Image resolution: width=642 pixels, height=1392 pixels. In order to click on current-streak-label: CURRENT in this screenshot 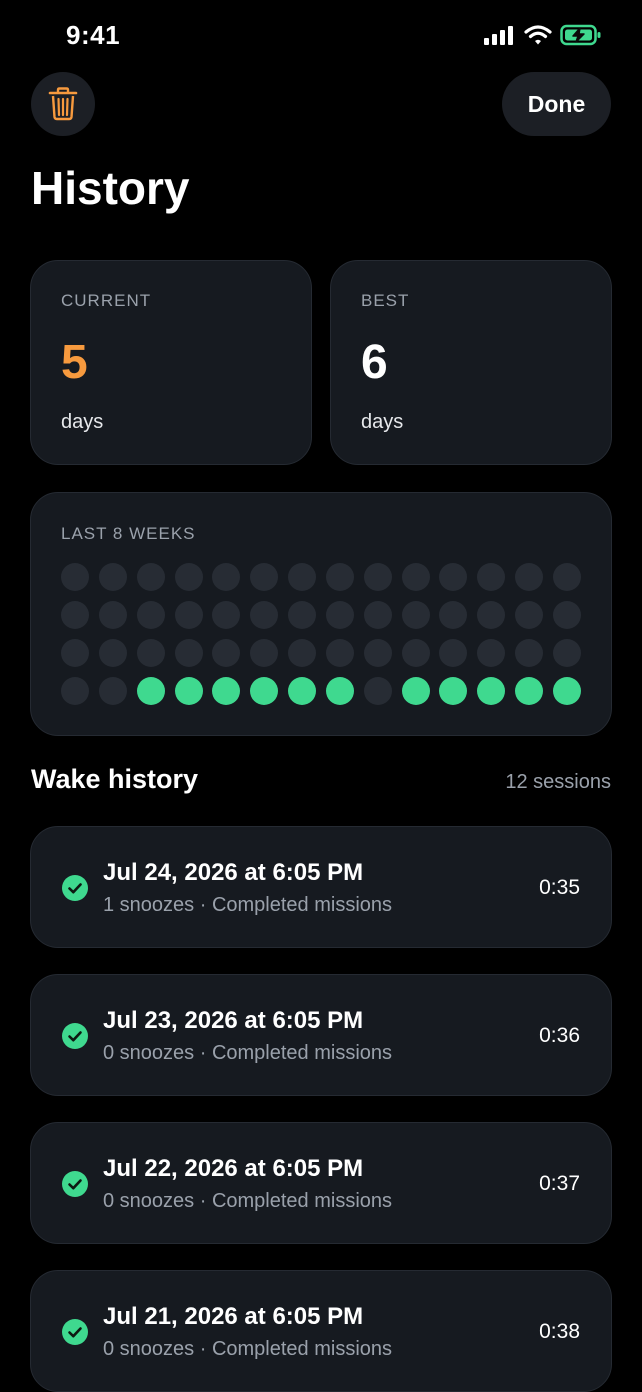, I will do `click(106, 300)`.